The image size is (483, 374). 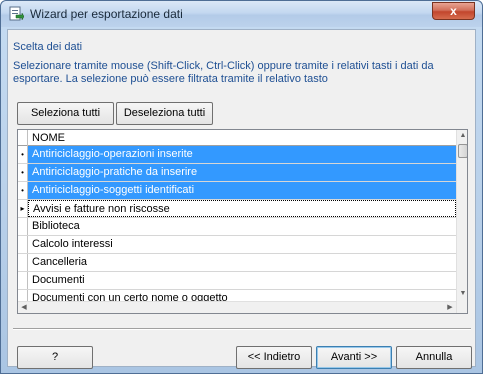 I want to click on close-icon: x, so click(x=453, y=11).